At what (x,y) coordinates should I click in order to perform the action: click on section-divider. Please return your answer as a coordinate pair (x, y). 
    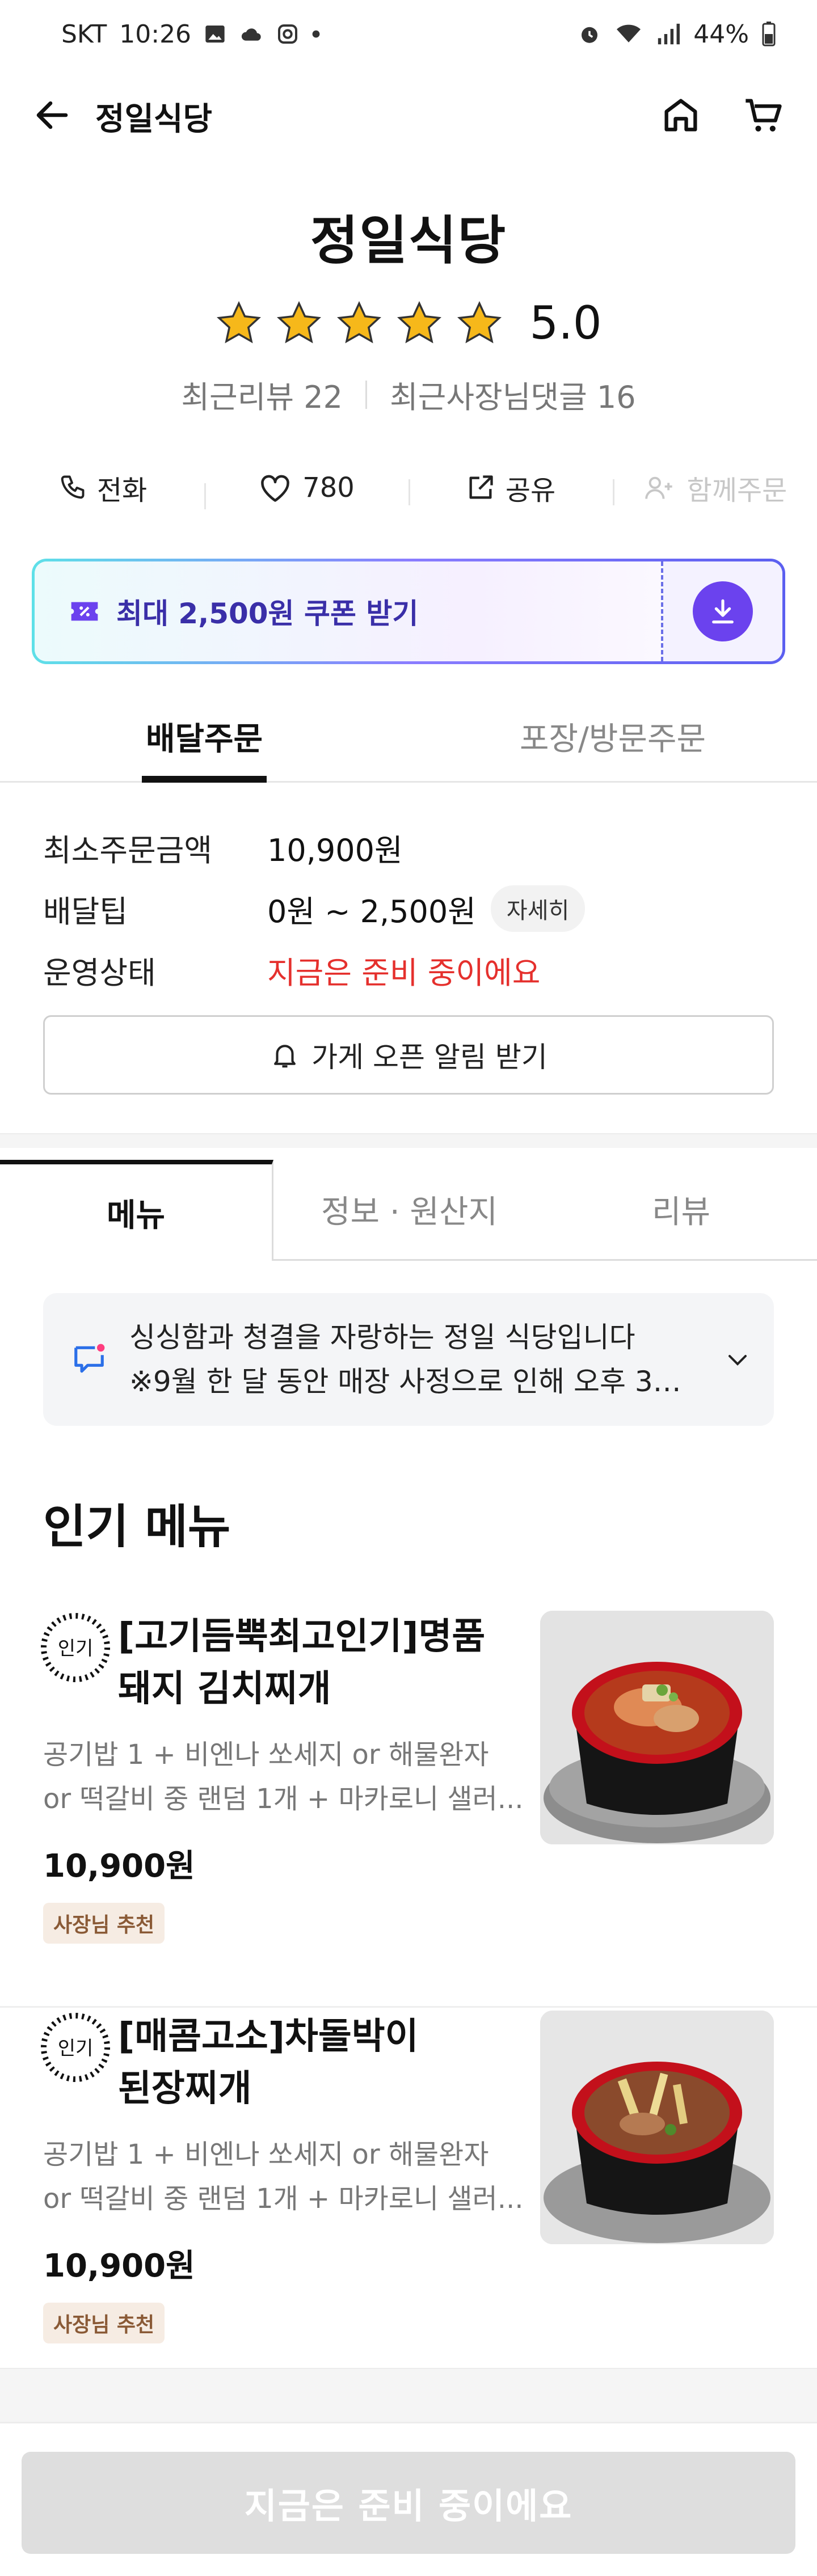
    Looking at the image, I should click on (408, 1140).